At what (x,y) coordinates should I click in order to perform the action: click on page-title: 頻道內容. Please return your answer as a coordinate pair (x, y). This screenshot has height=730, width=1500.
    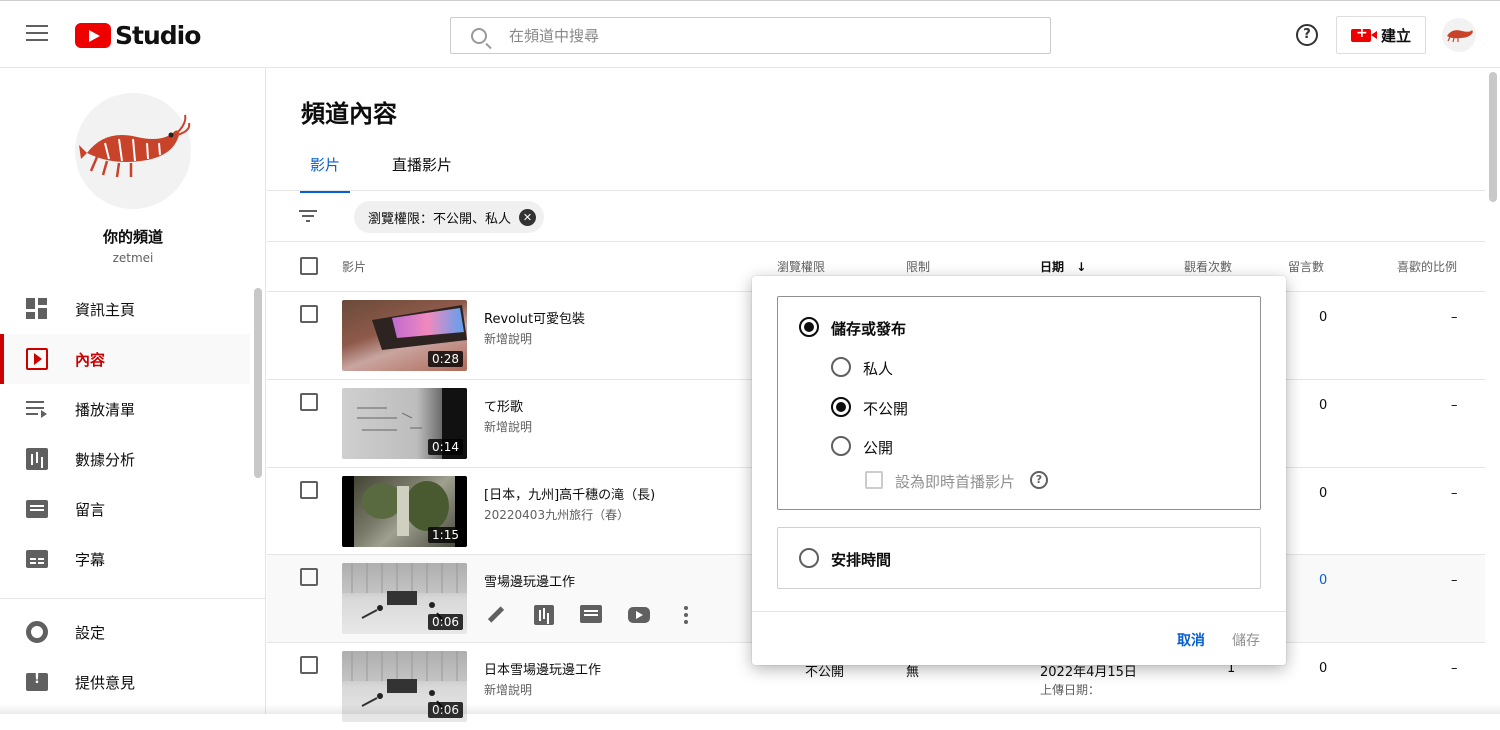
    Looking at the image, I should click on (349, 114).